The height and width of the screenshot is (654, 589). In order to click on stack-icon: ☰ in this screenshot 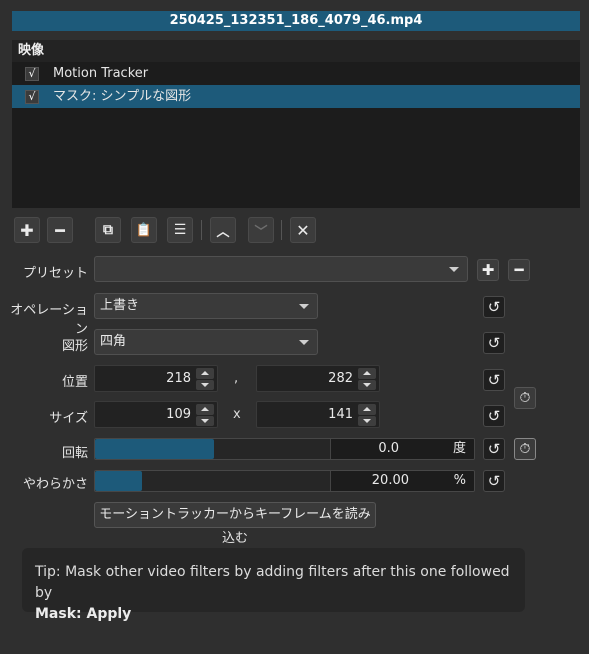, I will do `click(180, 230)`.